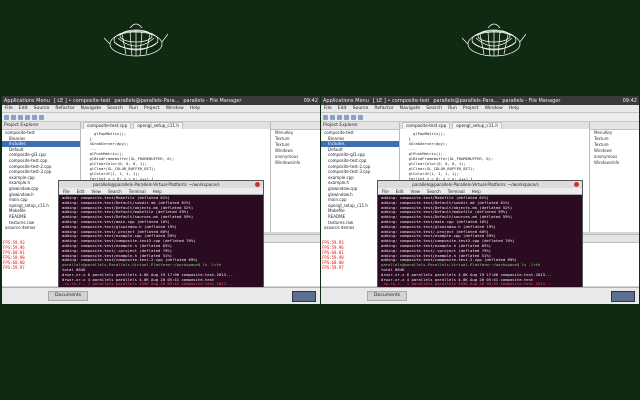 This screenshot has height=400, width=640. Describe the element at coordinates (136, 40) in the screenshot. I see `teapot-wireframe-left` at that location.